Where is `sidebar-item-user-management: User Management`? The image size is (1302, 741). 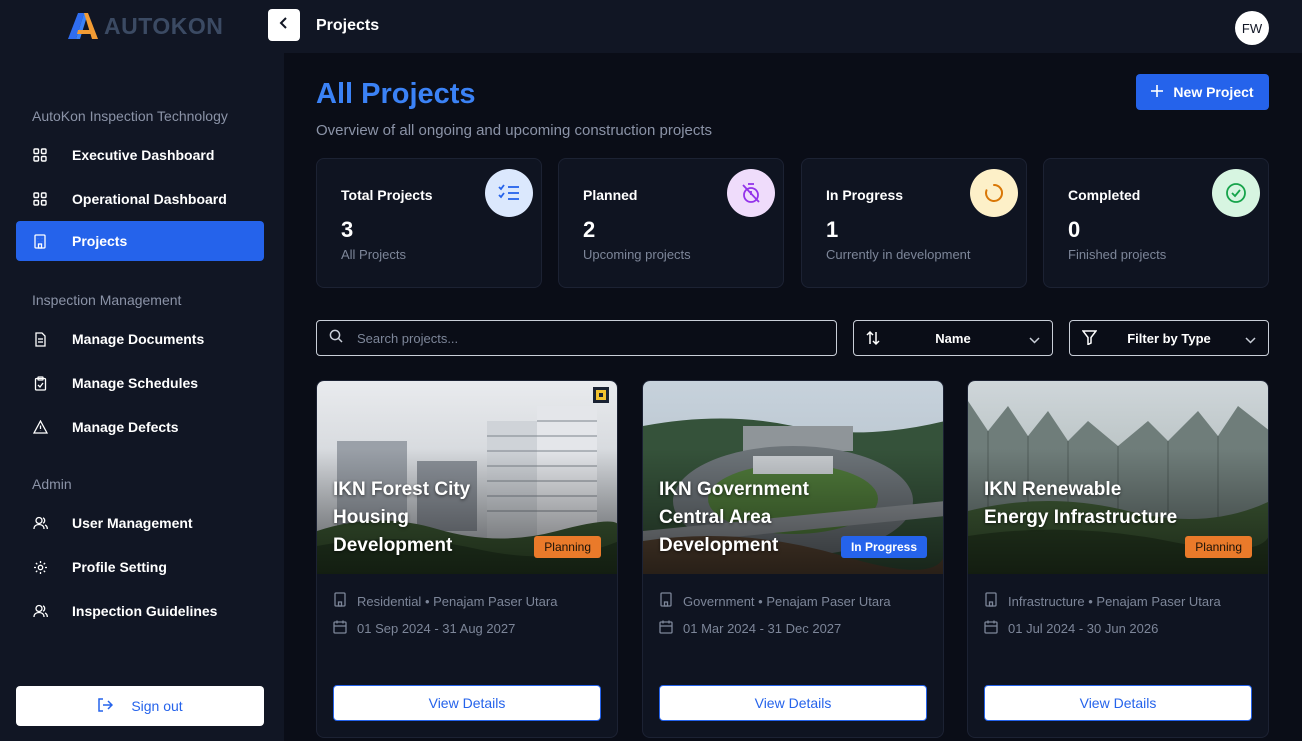
sidebar-item-user-management: User Management is located at coordinates (140, 523).